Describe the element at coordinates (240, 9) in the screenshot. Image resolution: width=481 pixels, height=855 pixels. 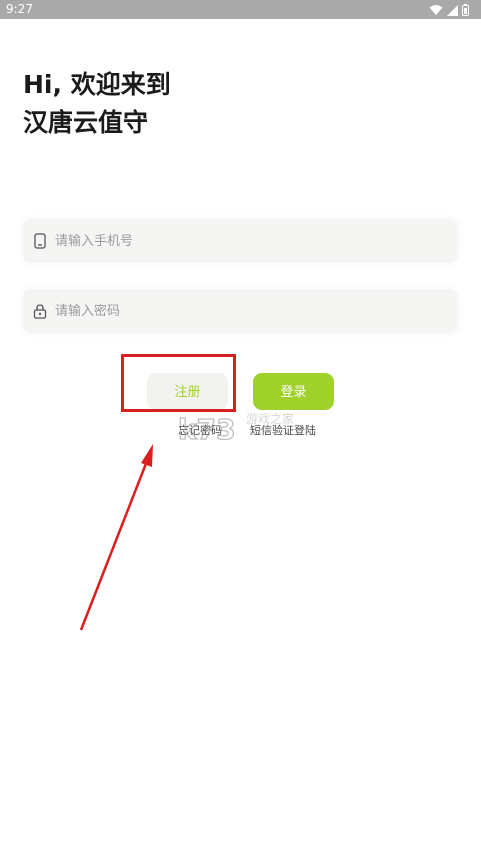
I see `status-bar: 9:27` at that location.